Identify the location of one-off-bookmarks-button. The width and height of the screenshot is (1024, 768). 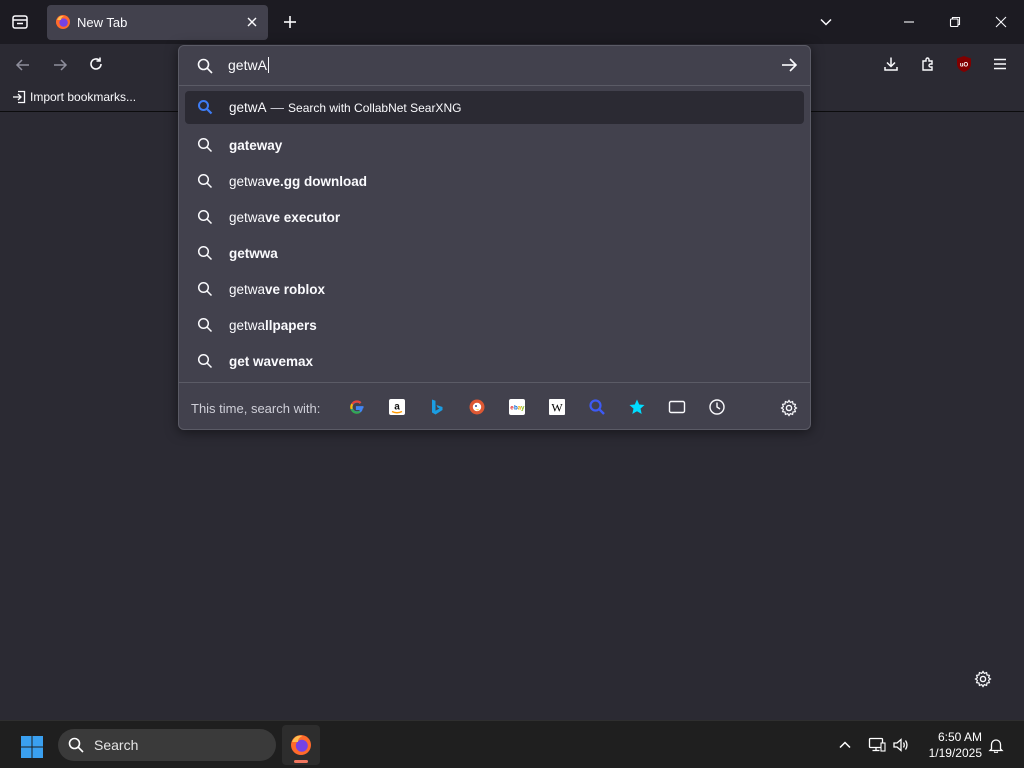
(637, 407).